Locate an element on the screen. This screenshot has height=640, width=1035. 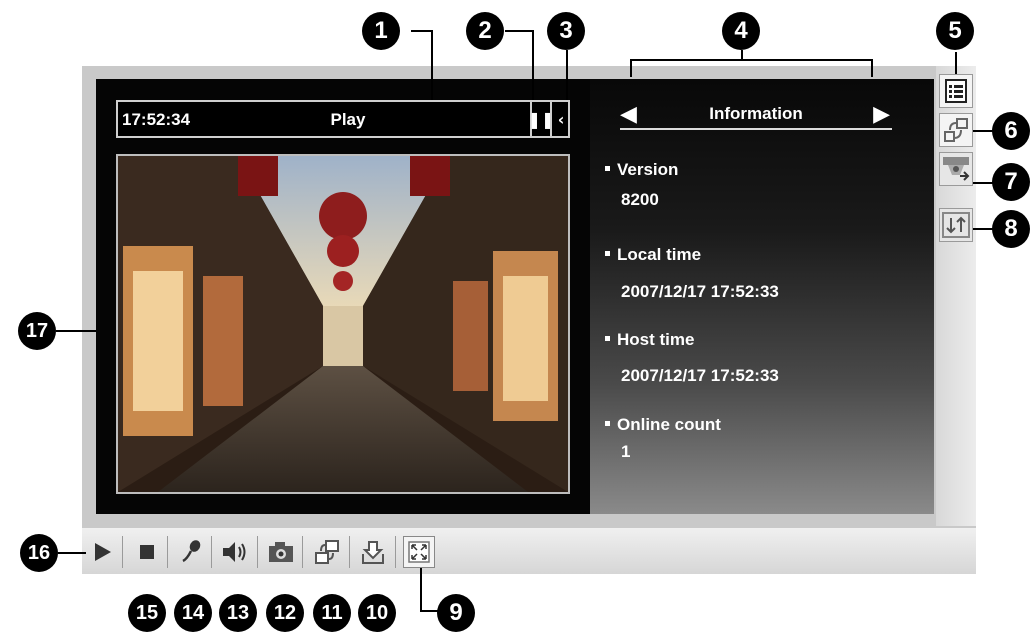
video-status: Play is located at coordinates (348, 119).